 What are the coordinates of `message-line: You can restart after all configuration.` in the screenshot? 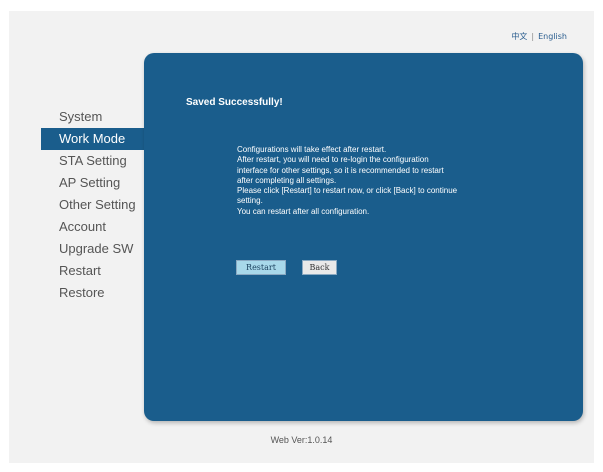 It's located at (303, 211).